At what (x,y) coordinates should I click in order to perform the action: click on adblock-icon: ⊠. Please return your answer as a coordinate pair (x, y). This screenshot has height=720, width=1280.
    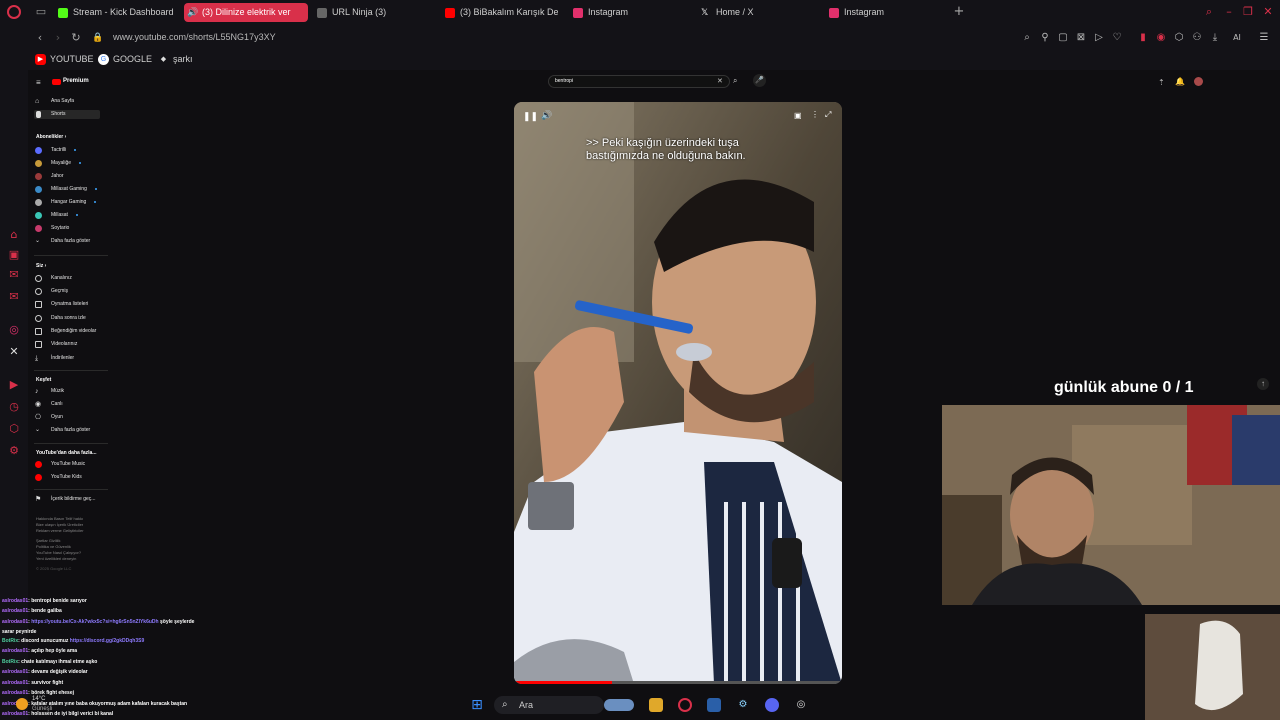
    Looking at the image, I should click on (1081, 38).